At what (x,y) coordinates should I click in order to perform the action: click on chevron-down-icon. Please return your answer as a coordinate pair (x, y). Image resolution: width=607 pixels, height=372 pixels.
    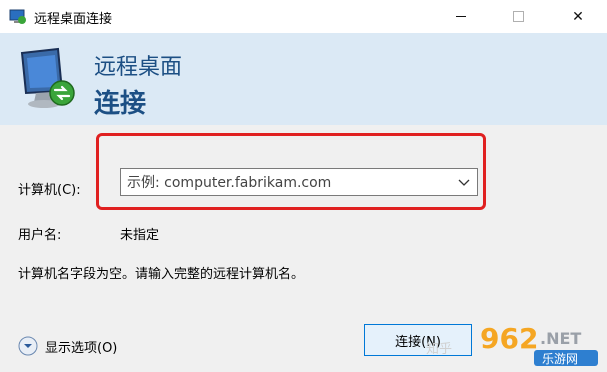
    Looking at the image, I should click on (464, 182).